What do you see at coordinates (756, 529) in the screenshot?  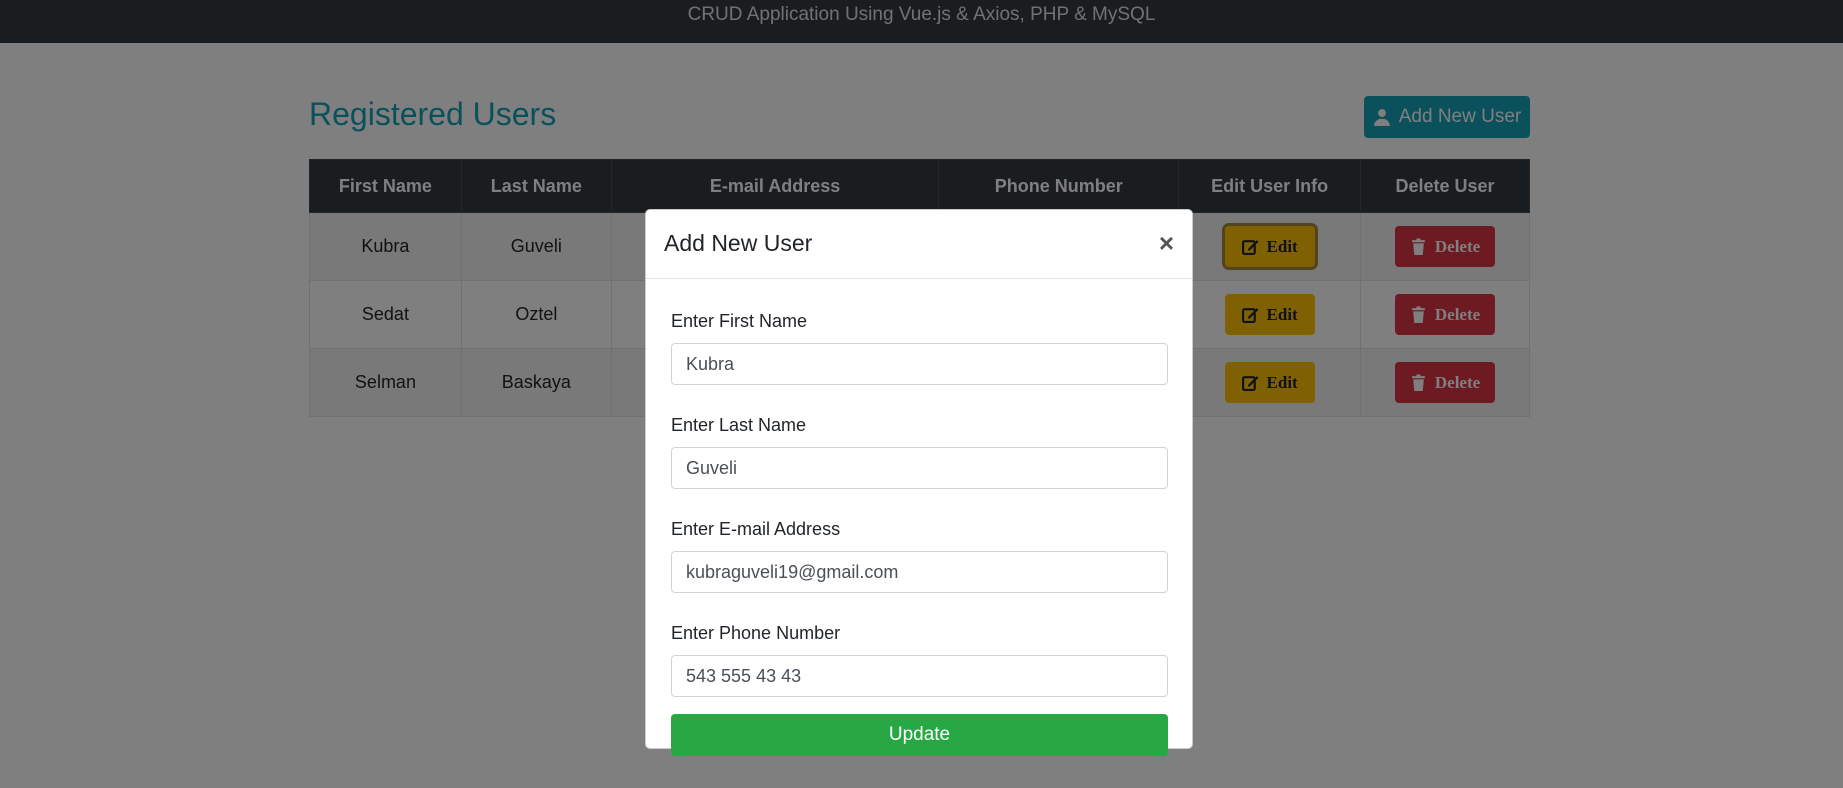 I see `email-label: Enter E-mail Address` at bounding box center [756, 529].